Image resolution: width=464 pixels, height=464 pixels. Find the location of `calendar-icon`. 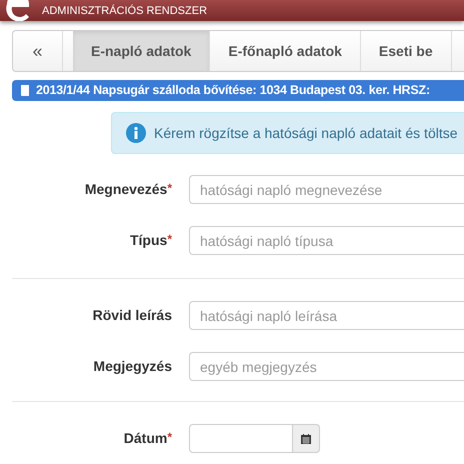

calendar-icon is located at coordinates (306, 439).